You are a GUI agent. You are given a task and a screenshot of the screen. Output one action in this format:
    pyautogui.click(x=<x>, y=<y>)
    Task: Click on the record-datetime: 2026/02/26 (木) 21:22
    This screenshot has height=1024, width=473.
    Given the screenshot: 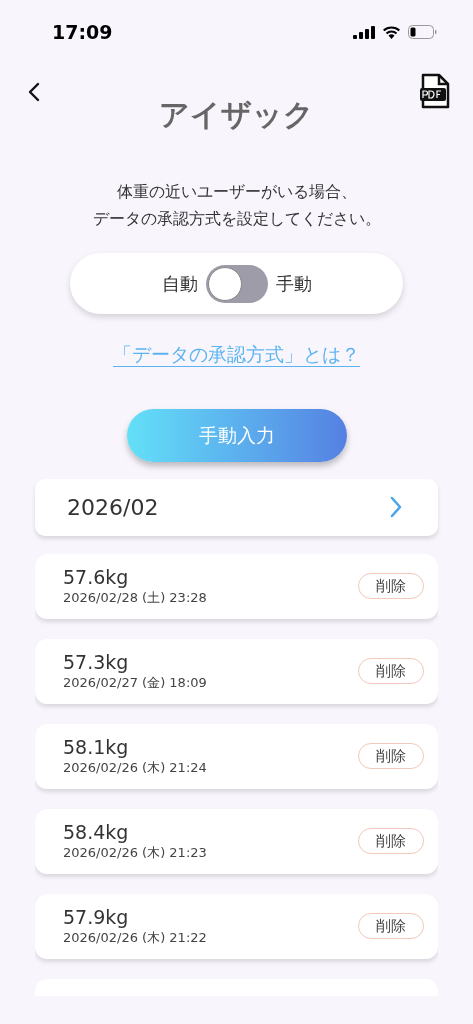 What is the action you would take?
    pyautogui.click(x=135, y=938)
    